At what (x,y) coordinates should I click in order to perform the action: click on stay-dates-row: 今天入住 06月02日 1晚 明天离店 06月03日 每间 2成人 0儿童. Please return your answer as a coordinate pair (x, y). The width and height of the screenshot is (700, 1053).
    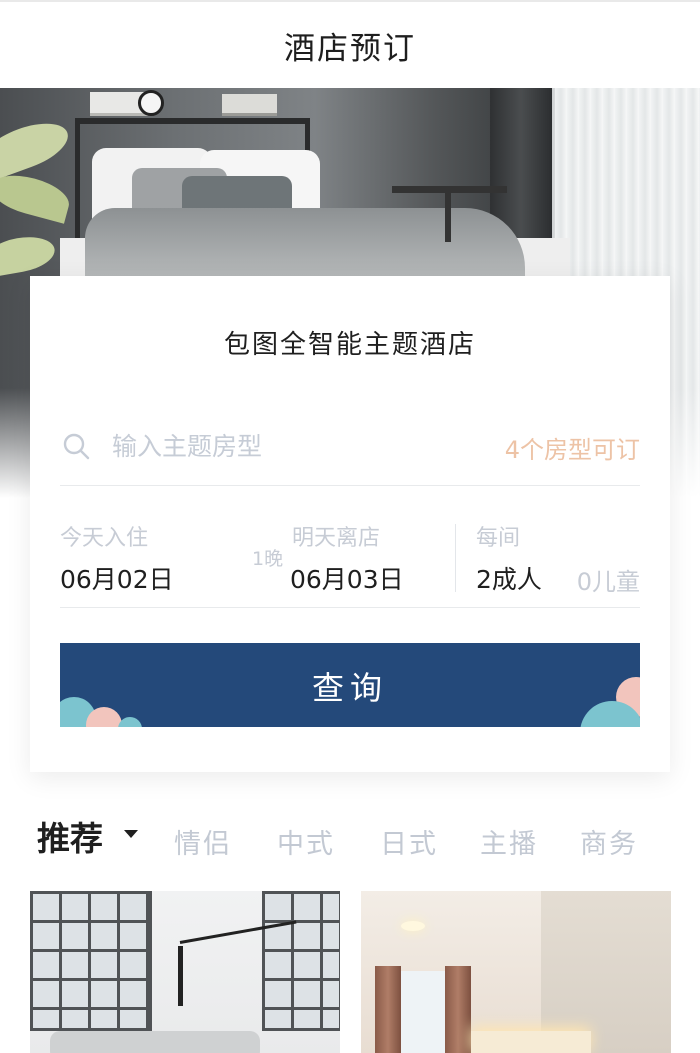
    Looking at the image, I should click on (350, 547).